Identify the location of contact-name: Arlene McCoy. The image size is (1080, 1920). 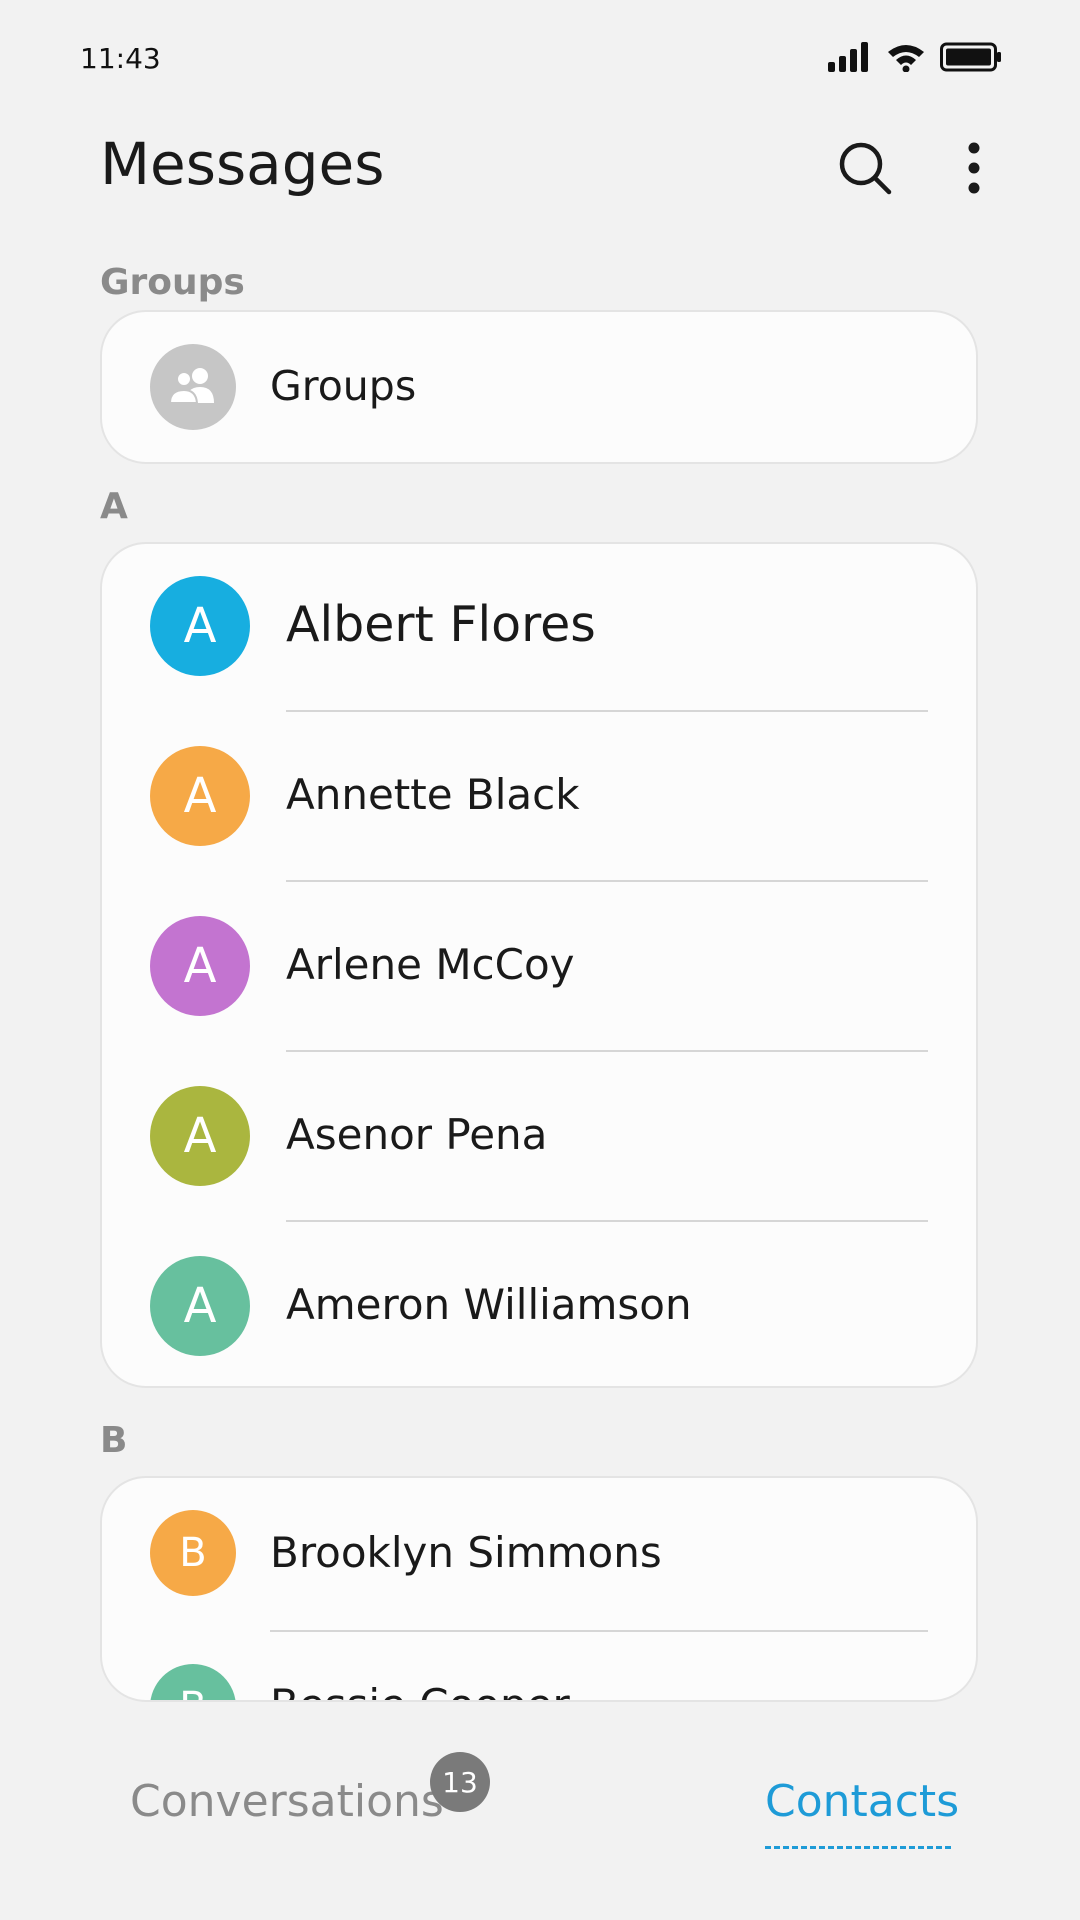
(430, 964).